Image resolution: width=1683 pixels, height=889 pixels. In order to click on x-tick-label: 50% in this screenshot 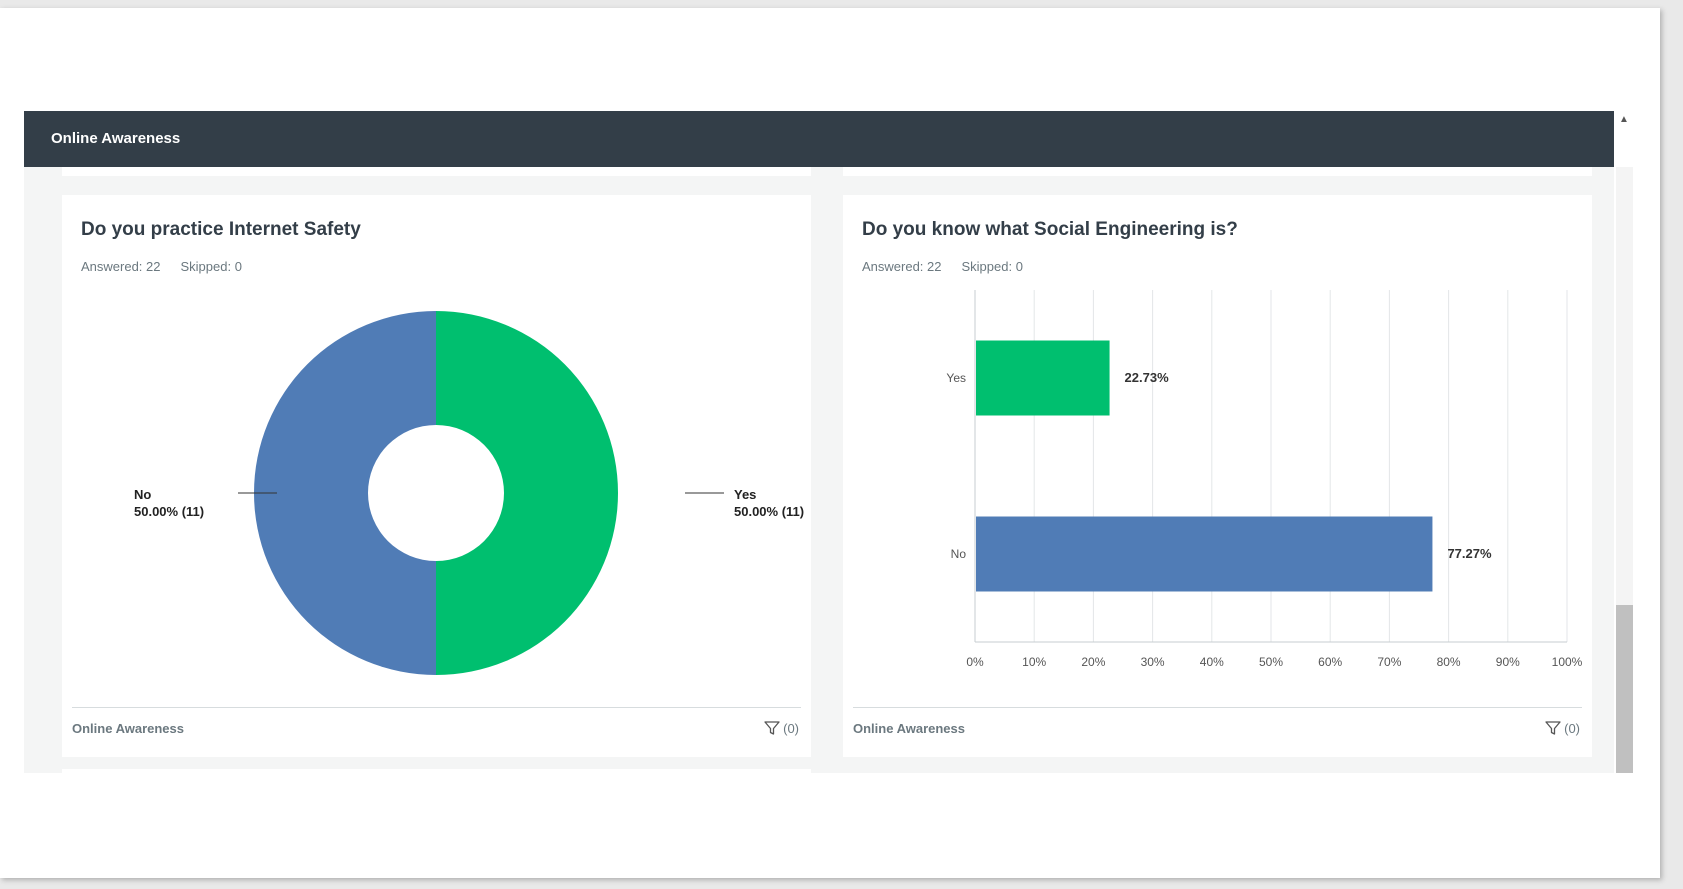, I will do `click(1271, 662)`.